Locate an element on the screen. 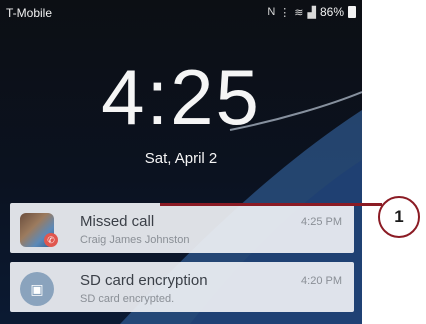 This screenshot has width=426, height=324. notification-subtitle: SD card encrypted. is located at coordinates (127, 299).